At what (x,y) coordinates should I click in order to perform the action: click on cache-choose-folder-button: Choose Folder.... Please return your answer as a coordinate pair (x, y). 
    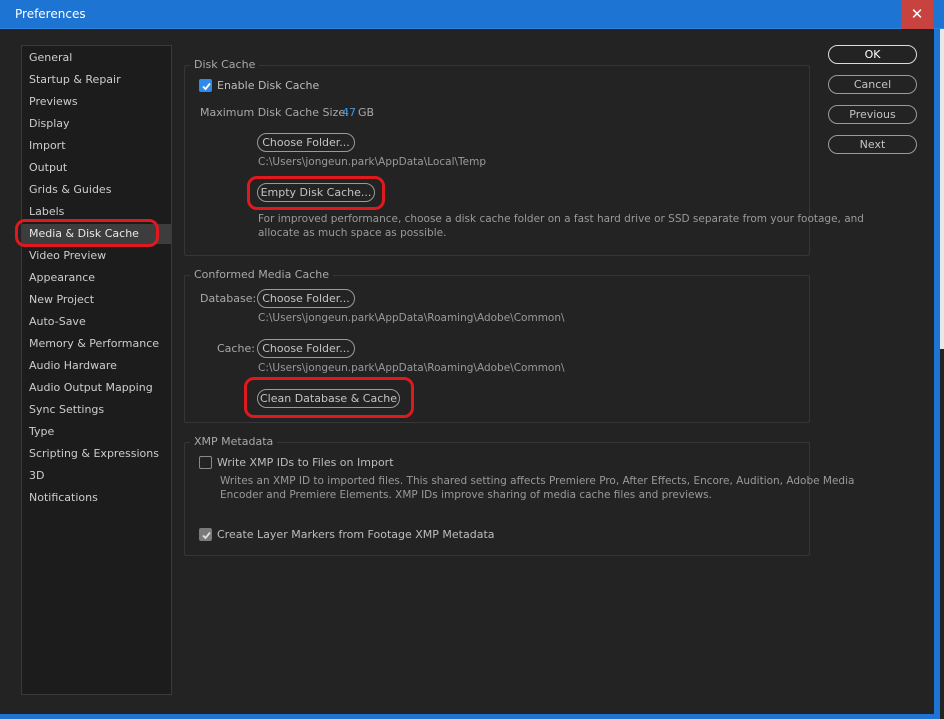
    Looking at the image, I should click on (306, 348).